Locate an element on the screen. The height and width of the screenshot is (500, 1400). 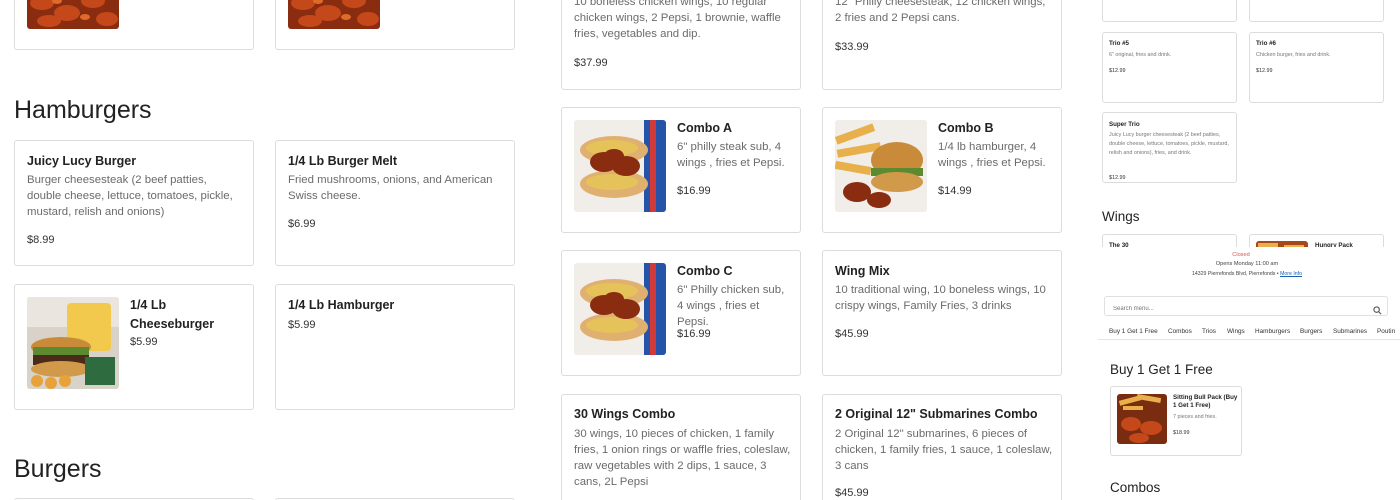
nav-divider is located at coordinates (1249, 339).